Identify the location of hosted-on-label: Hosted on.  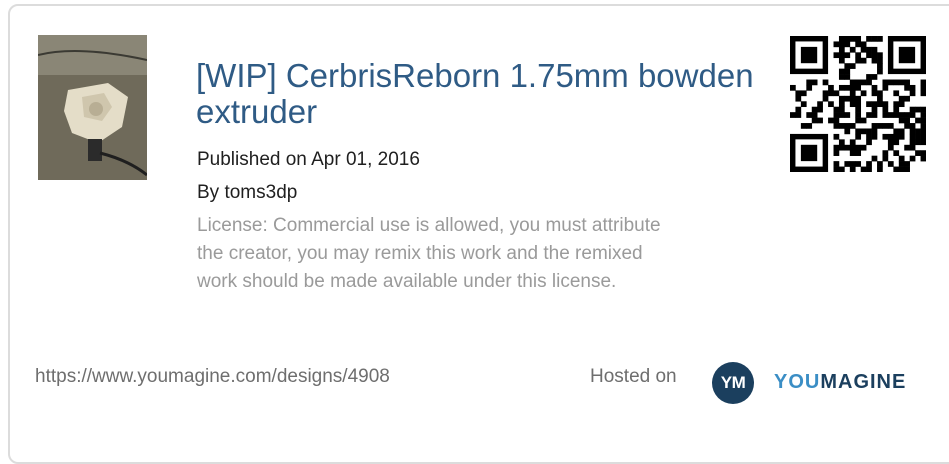
(633, 376).